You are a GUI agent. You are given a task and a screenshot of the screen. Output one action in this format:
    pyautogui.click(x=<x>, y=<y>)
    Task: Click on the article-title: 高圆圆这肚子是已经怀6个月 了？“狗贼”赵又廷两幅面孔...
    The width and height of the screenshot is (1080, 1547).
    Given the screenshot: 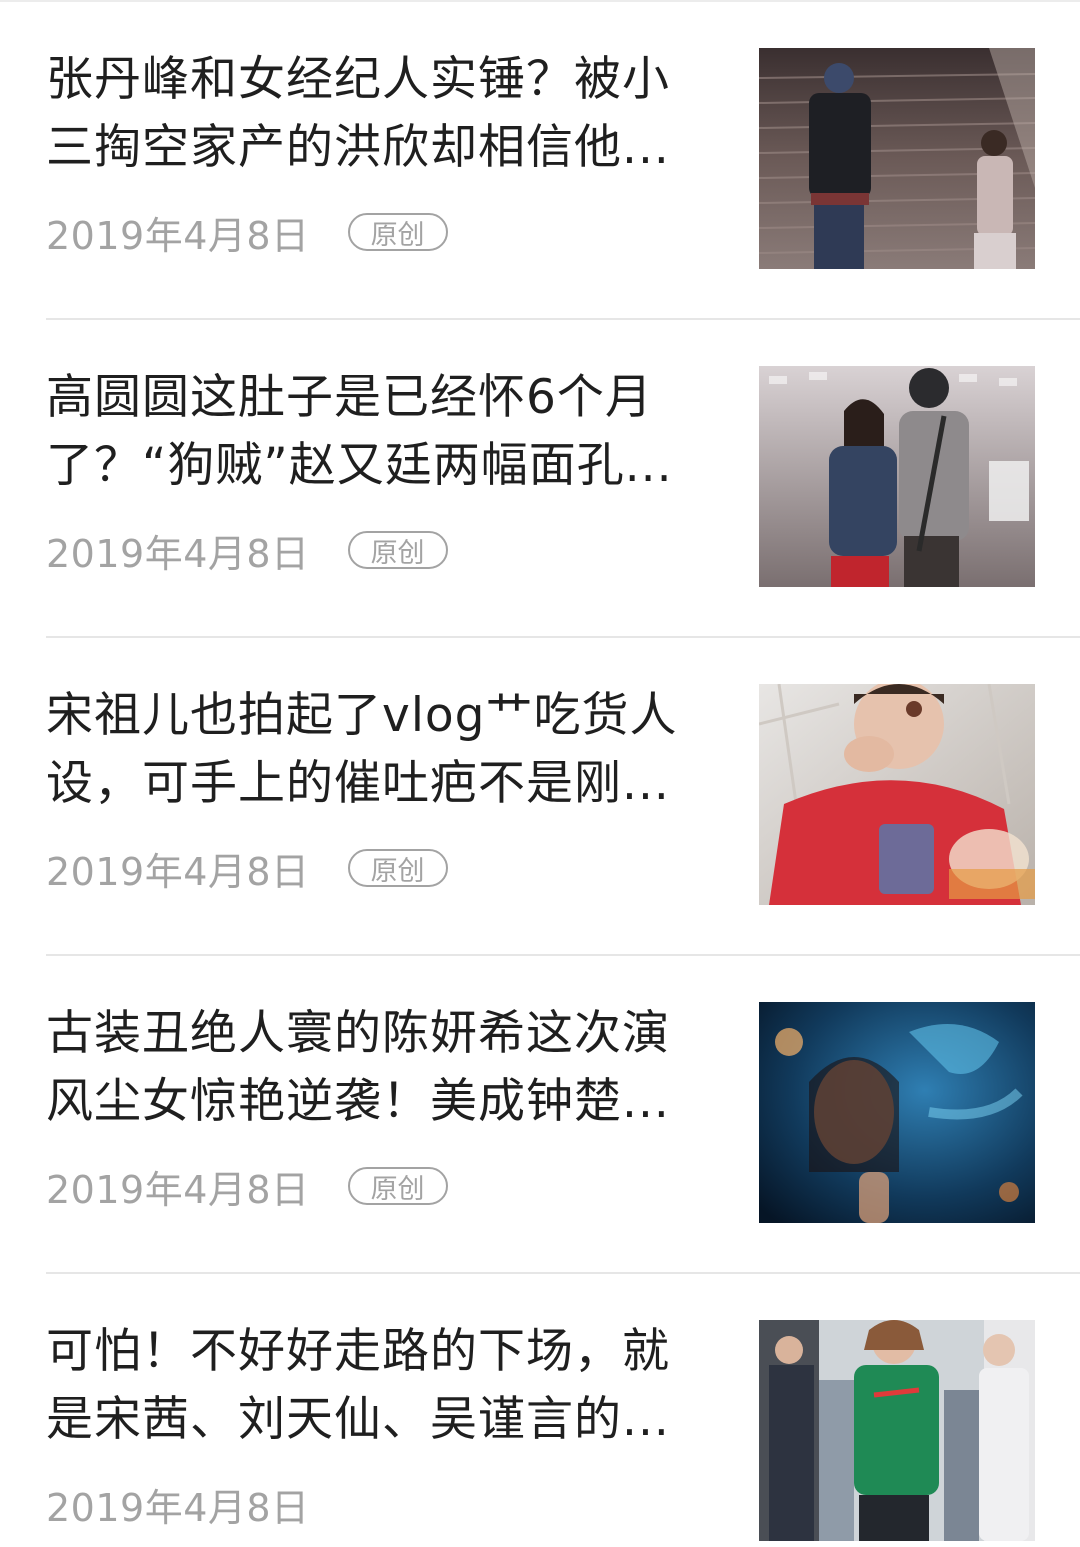 What is the action you would take?
    pyautogui.click(x=378, y=432)
    